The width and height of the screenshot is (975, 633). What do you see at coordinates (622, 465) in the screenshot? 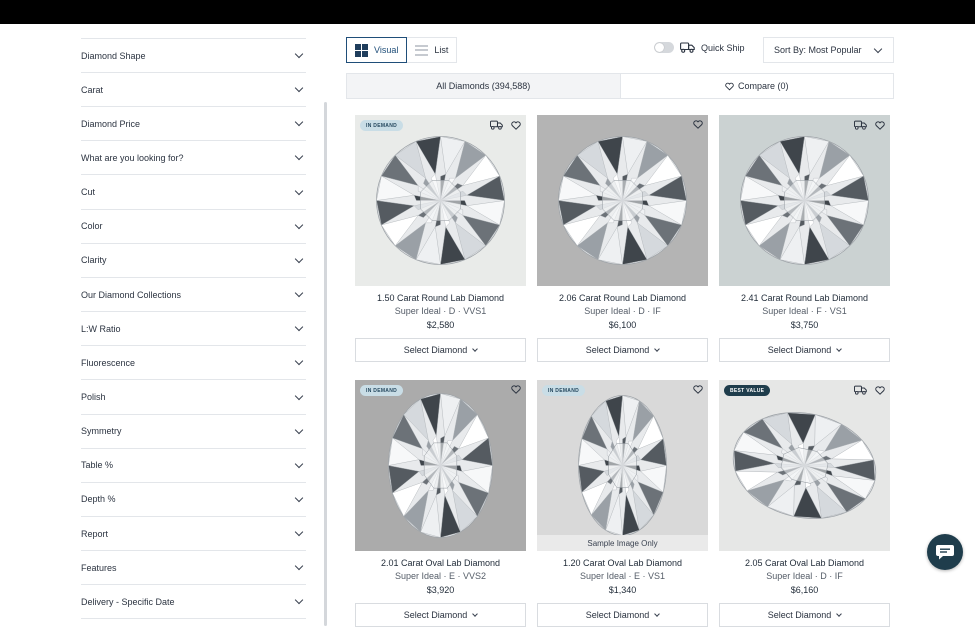
I see `diamond-image-frame: IN DEMAND Sample Image Only` at bounding box center [622, 465].